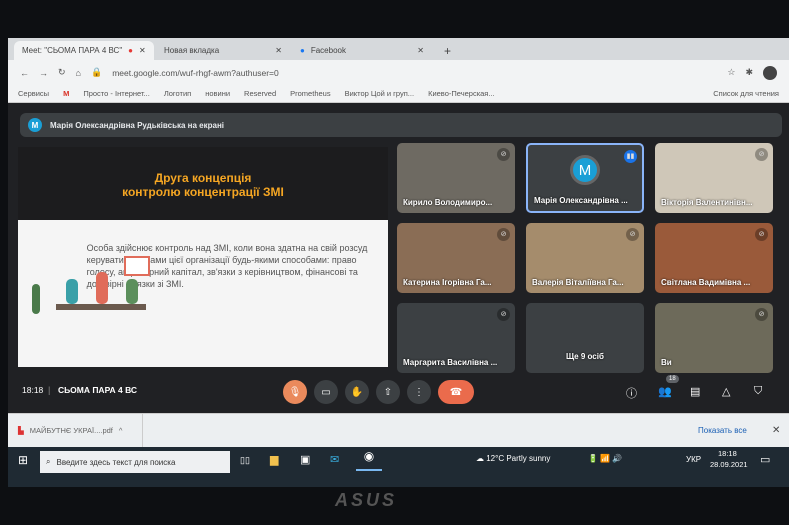 The image size is (789, 525). Describe the element at coordinates (217, 93) in the screenshot. I see `bookmark: новини` at that location.